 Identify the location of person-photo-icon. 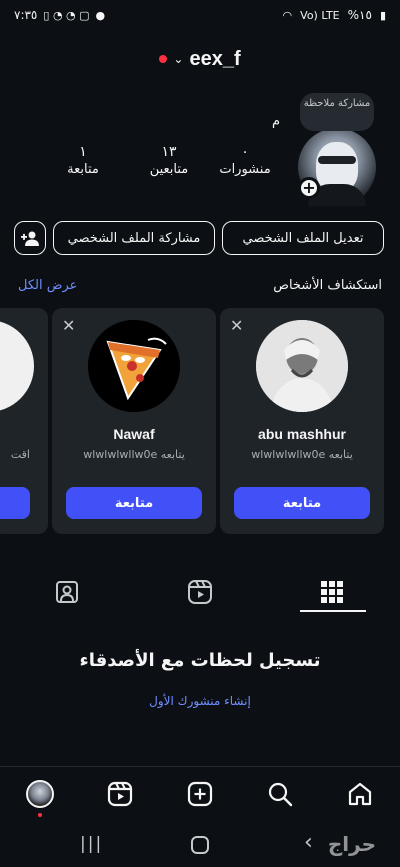
(302, 366).